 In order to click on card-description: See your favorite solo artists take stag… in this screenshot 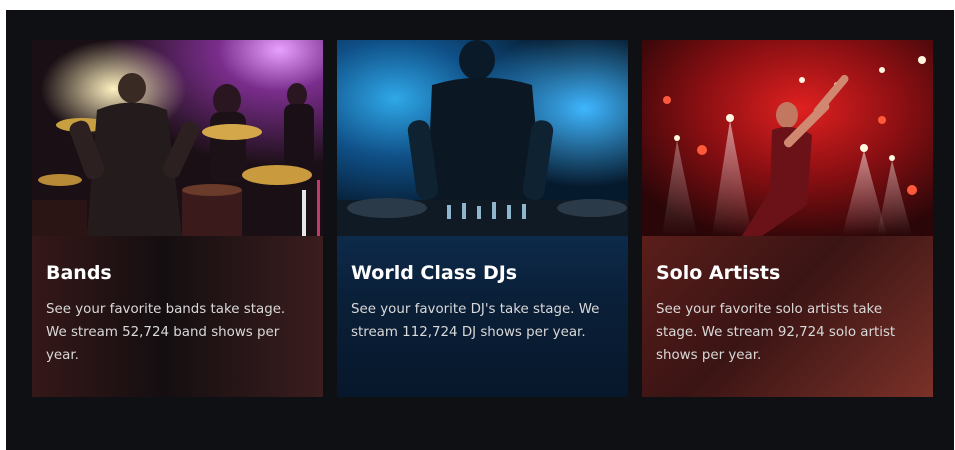, I will do `click(776, 332)`.